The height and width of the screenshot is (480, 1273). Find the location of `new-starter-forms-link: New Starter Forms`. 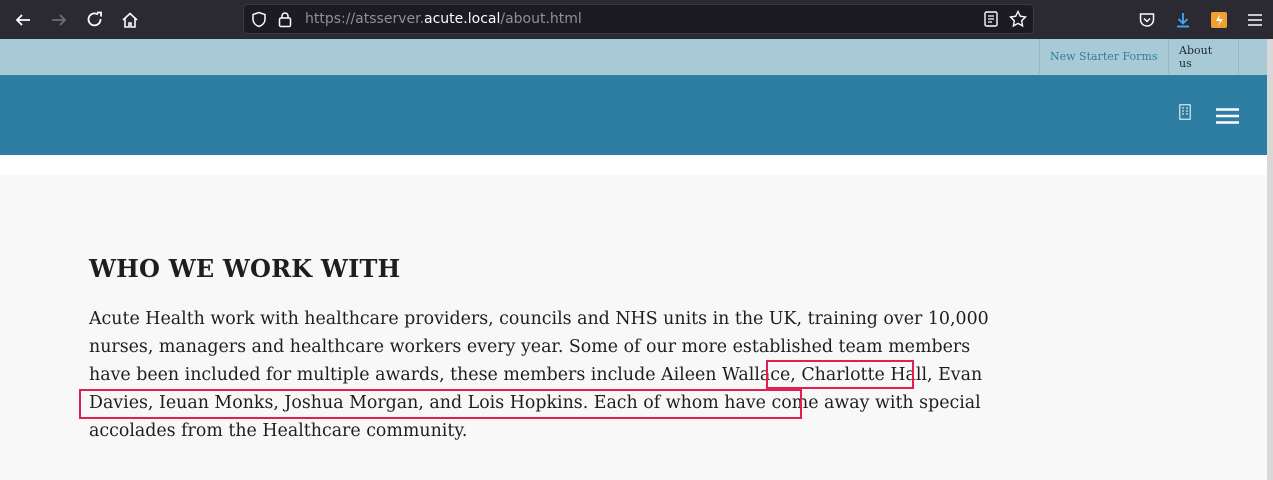

new-starter-forms-link: New Starter Forms is located at coordinates (1104, 56).